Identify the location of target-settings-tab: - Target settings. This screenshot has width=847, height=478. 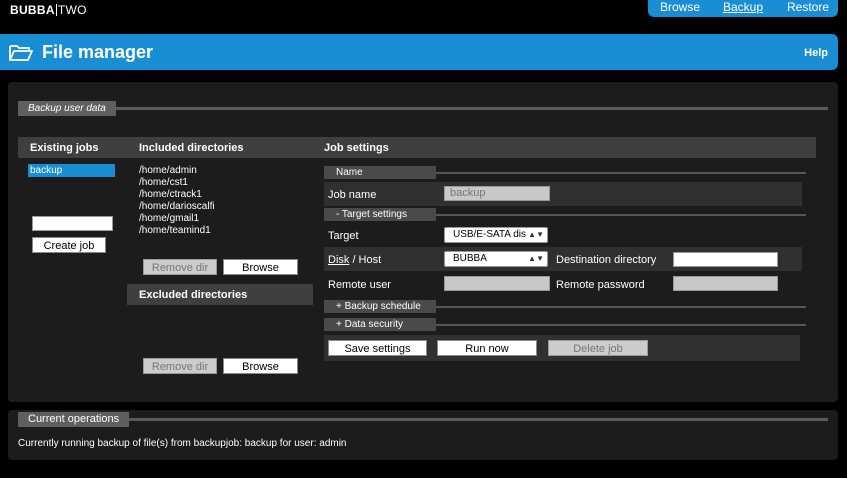
(380, 214).